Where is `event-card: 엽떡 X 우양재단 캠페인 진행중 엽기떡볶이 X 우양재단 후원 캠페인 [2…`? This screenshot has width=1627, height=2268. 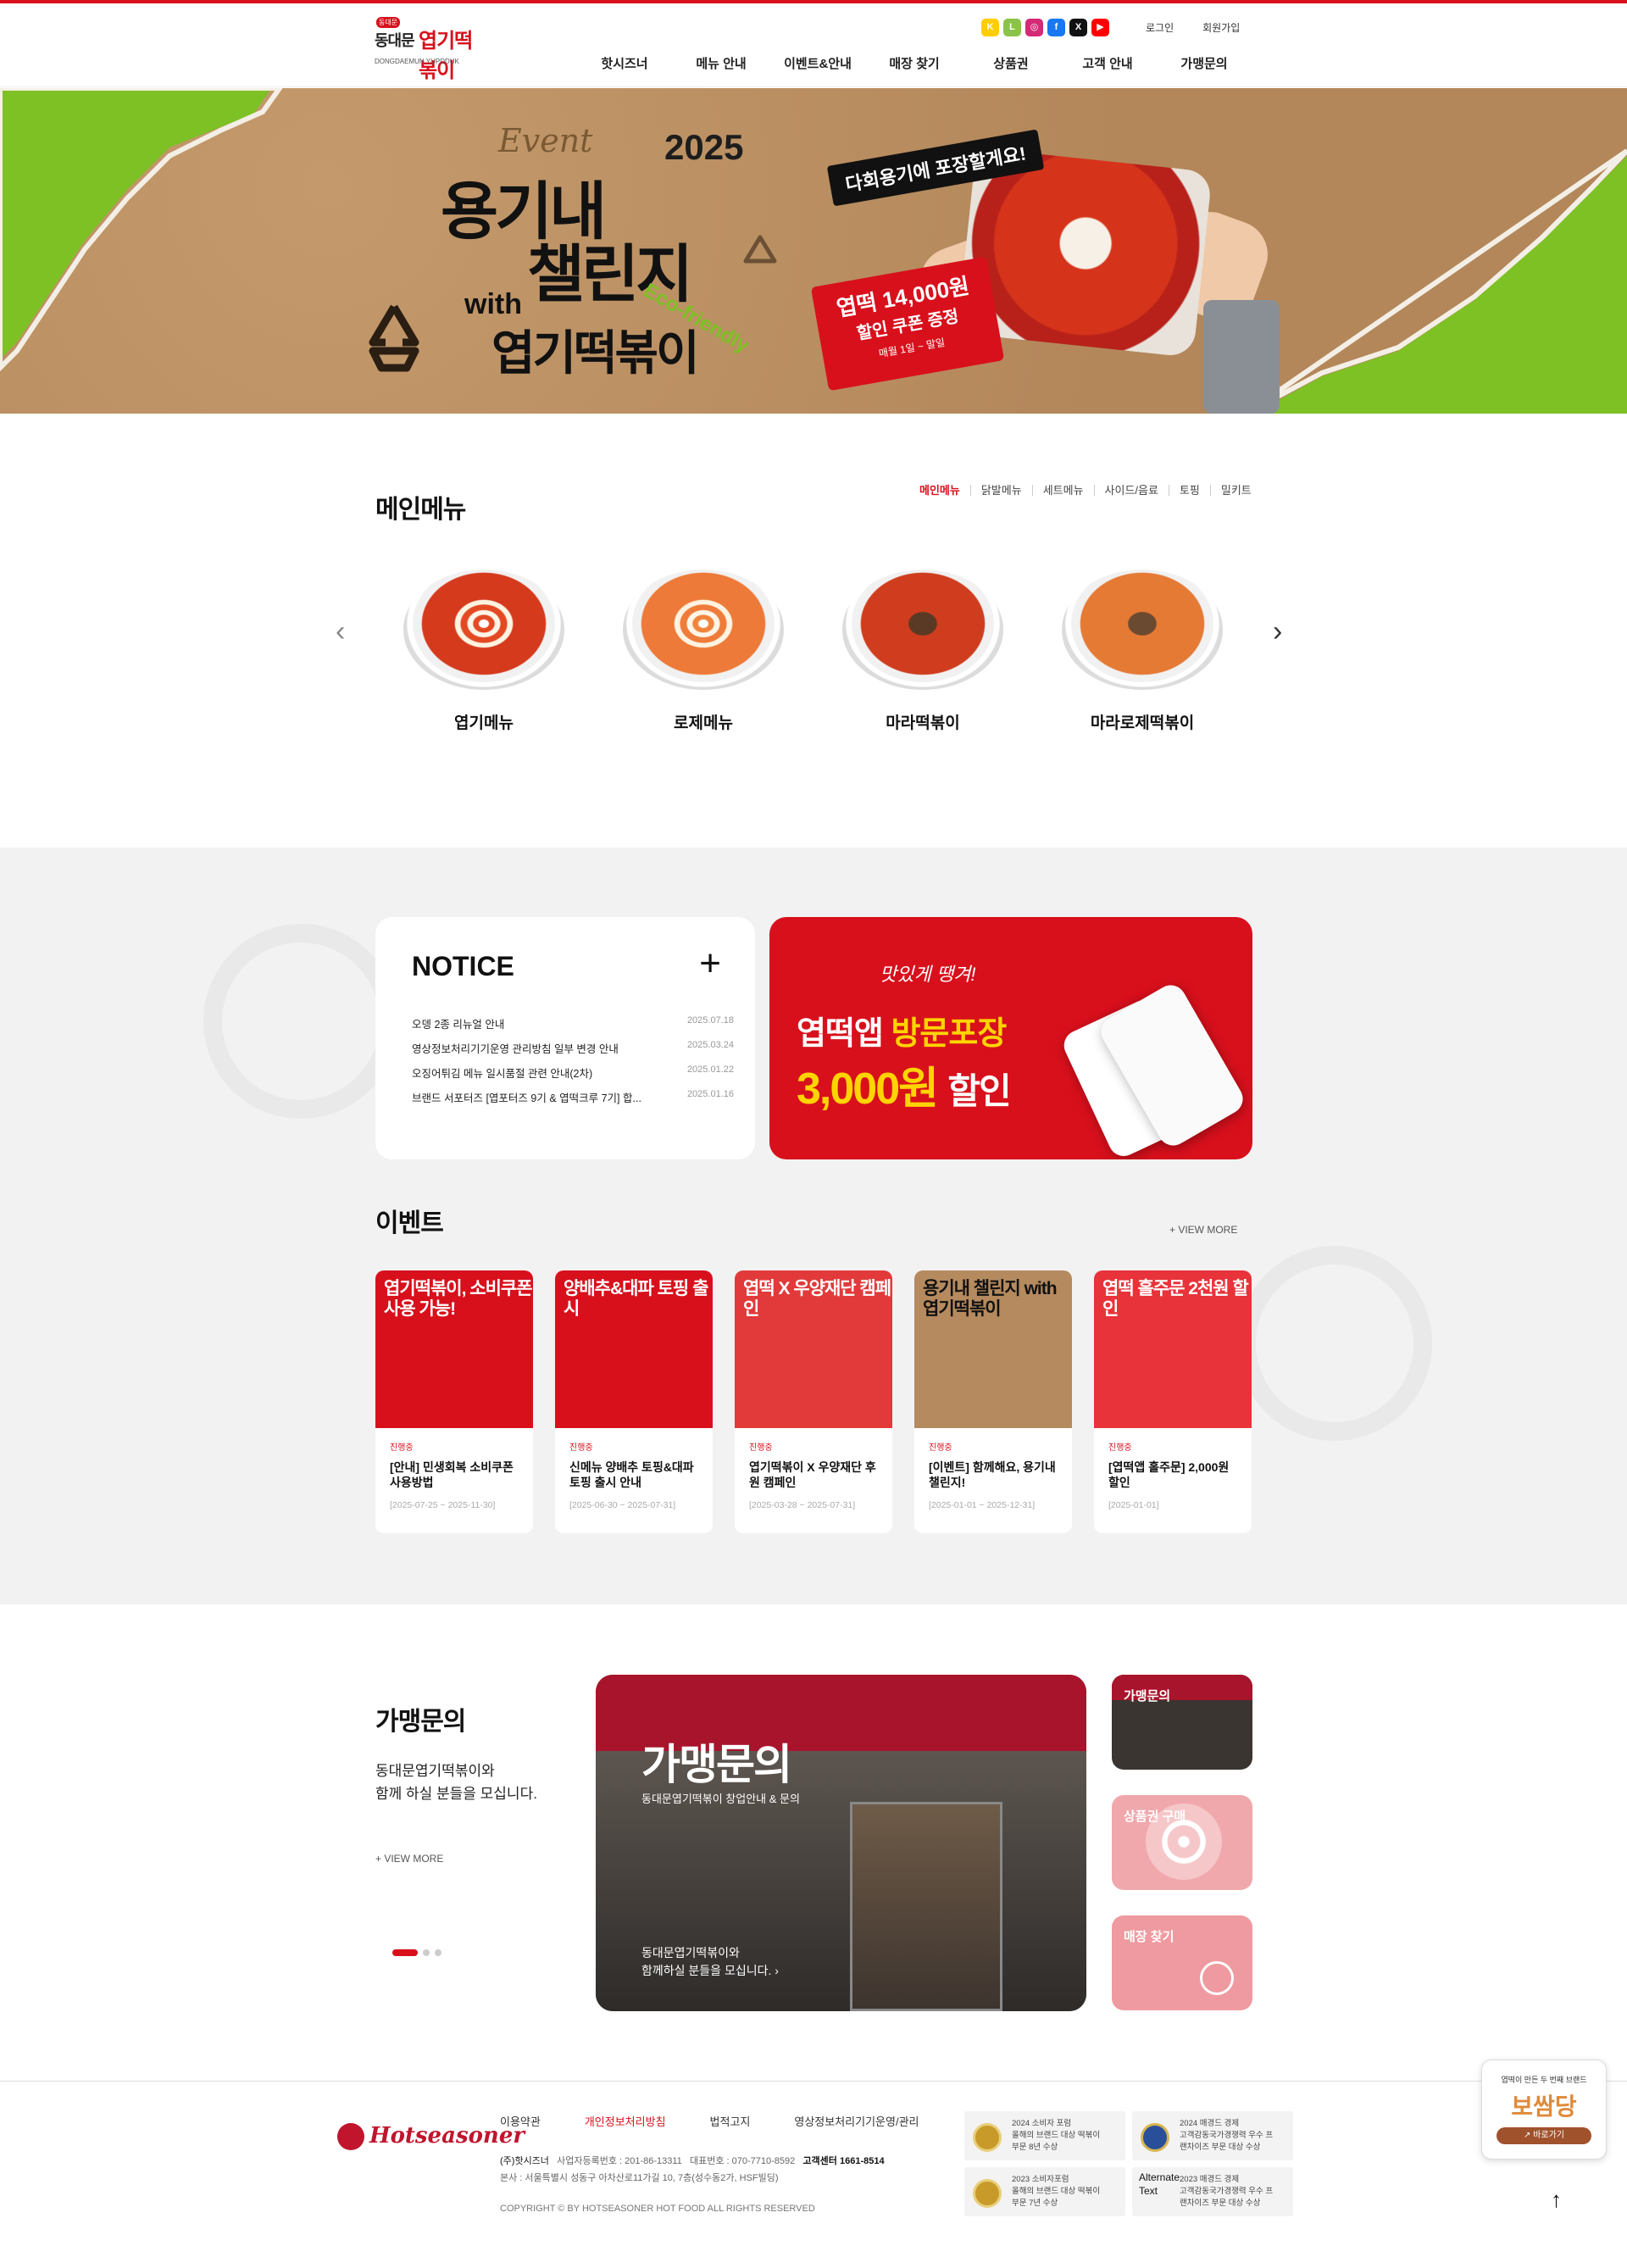 event-card: 엽떡 X 우양재단 캠페인 진행중 엽기떡볶이 X 우양재단 후원 캠페인 [2… is located at coordinates (814, 1401).